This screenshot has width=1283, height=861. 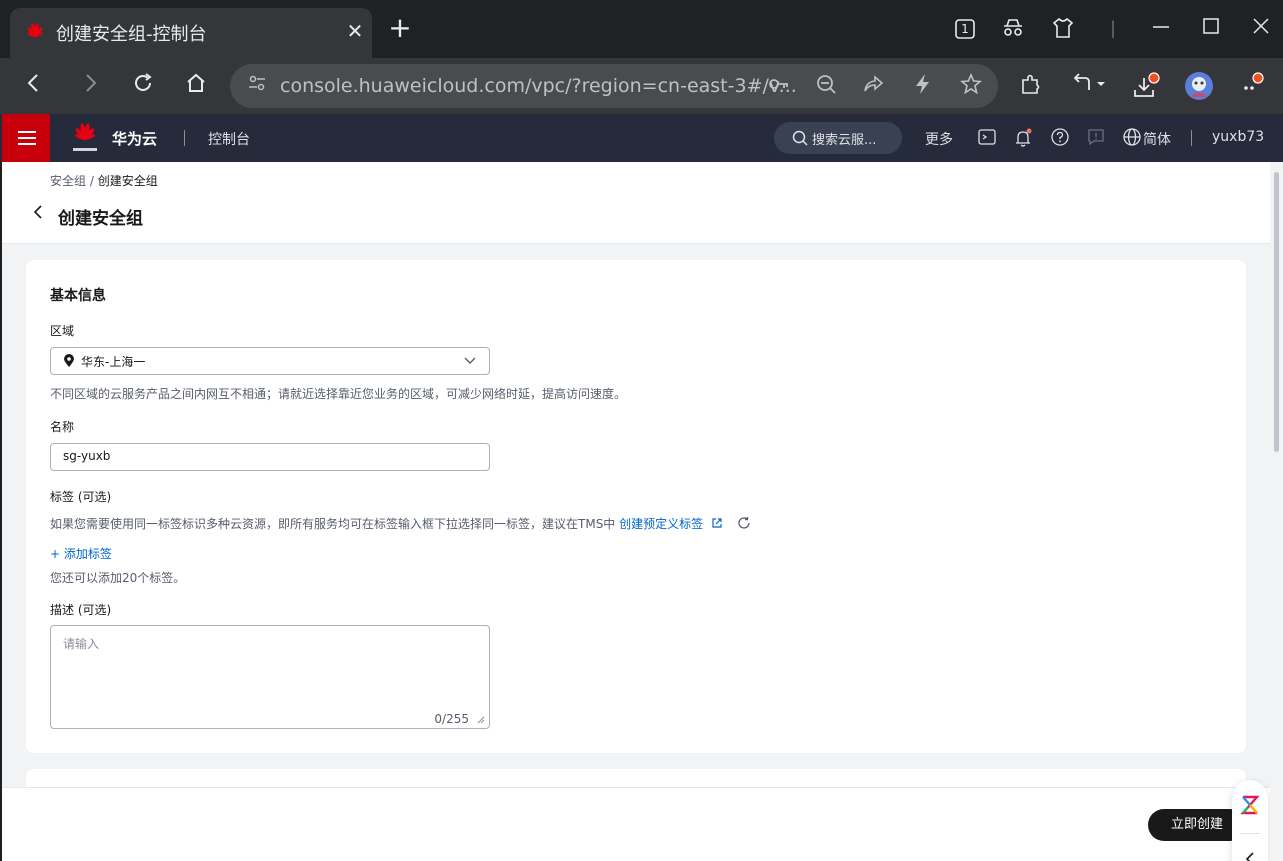 What do you see at coordinates (81, 497) in the screenshot?
I see `tags-label: 标签 (可选)` at bounding box center [81, 497].